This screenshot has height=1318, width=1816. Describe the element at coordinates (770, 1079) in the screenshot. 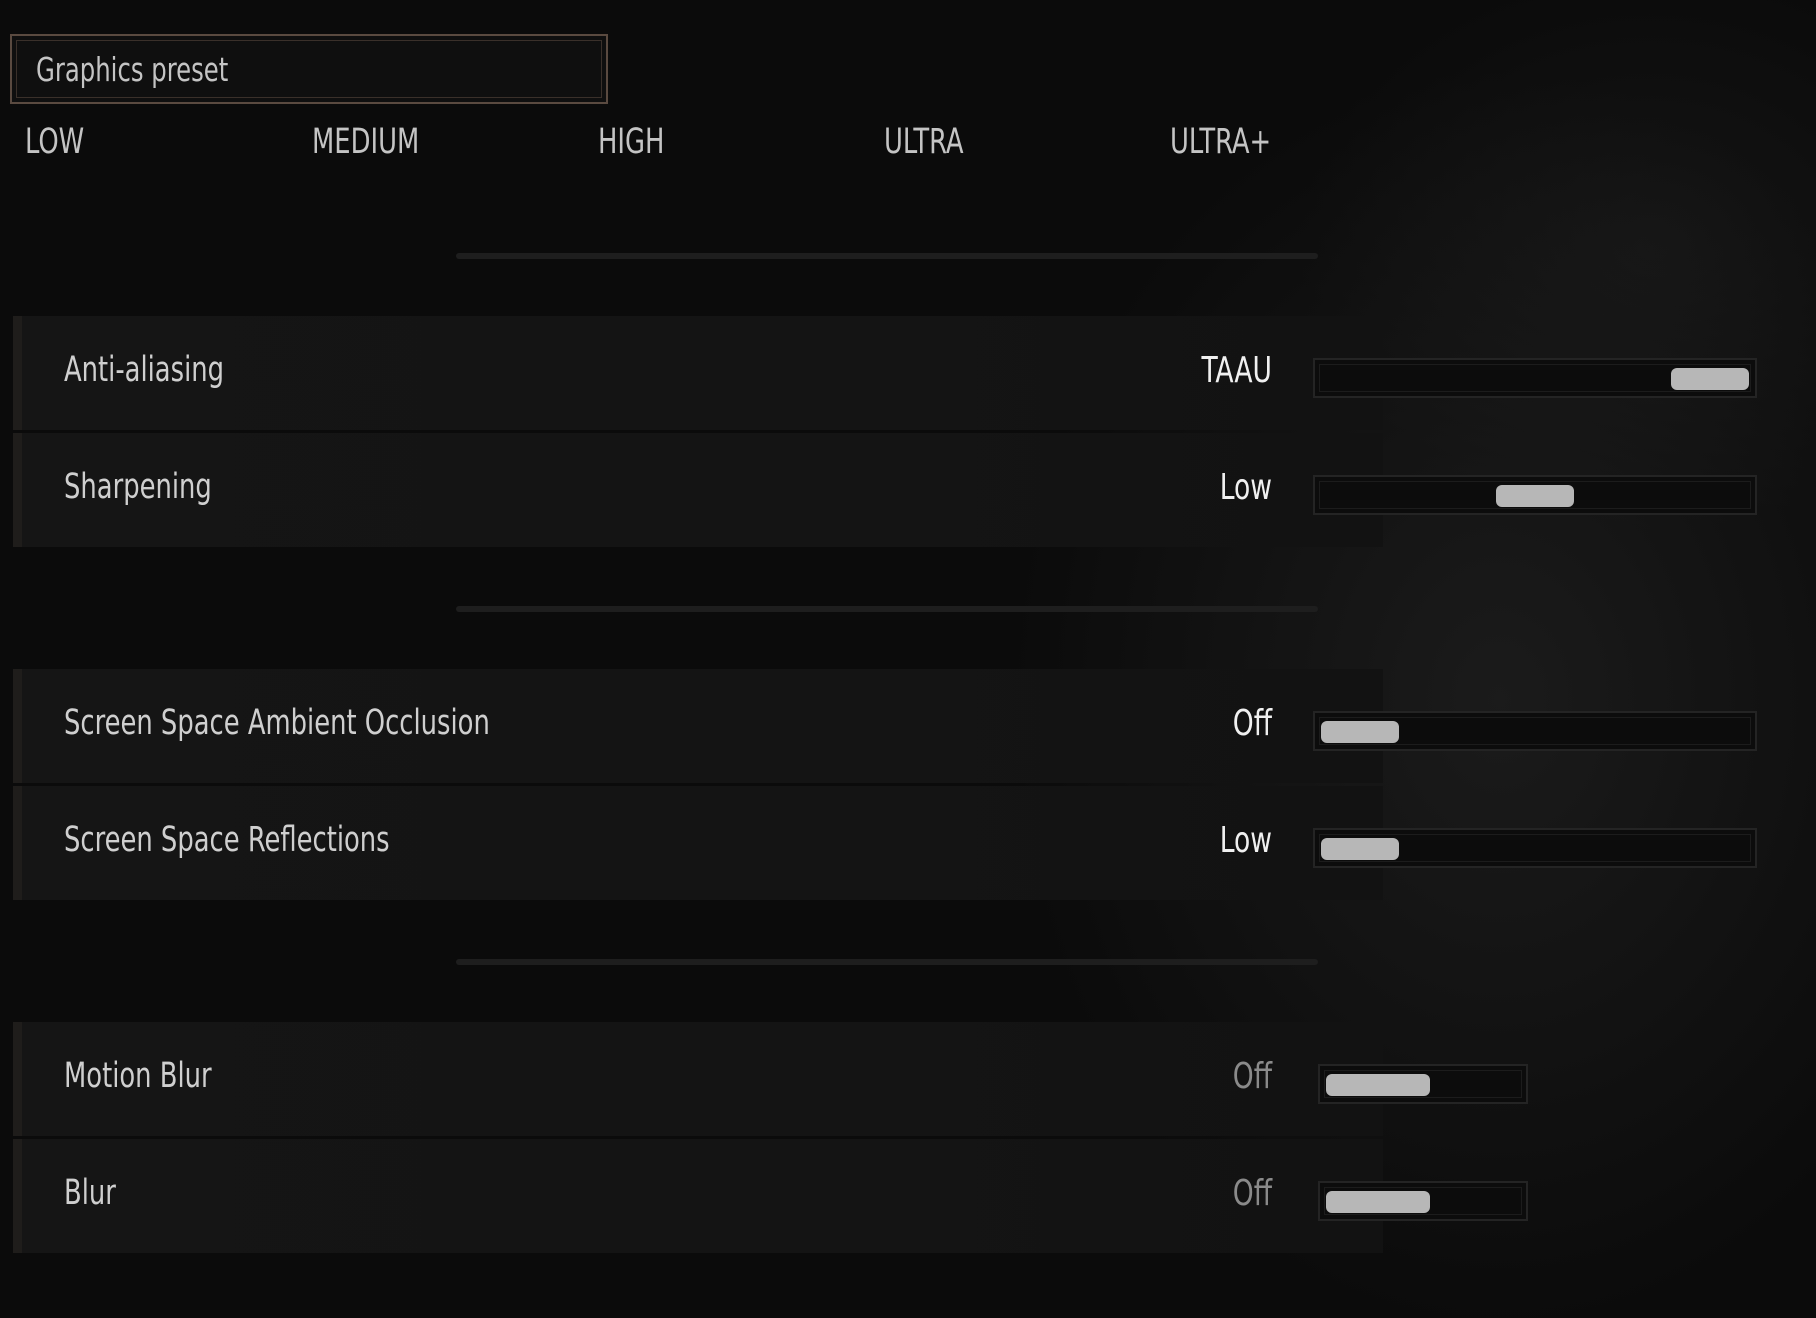

I see `setting-row-motion-blur: Motion Blur Off` at that location.